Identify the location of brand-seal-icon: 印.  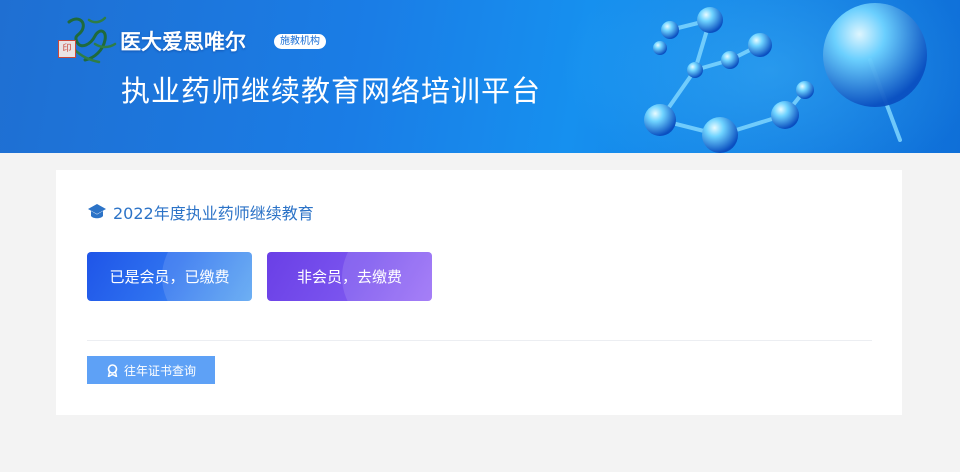
(67, 49).